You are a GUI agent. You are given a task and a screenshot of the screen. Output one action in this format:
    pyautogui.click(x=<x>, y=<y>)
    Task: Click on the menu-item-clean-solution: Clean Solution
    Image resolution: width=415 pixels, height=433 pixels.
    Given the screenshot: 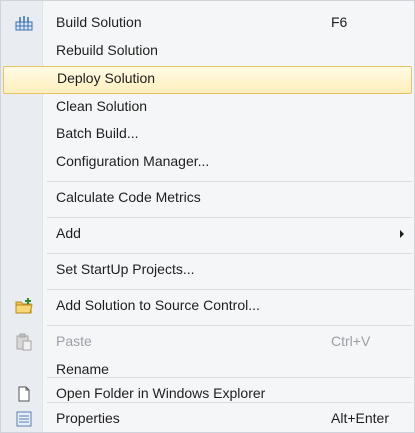 What is the action you would take?
    pyautogui.click(x=207, y=107)
    